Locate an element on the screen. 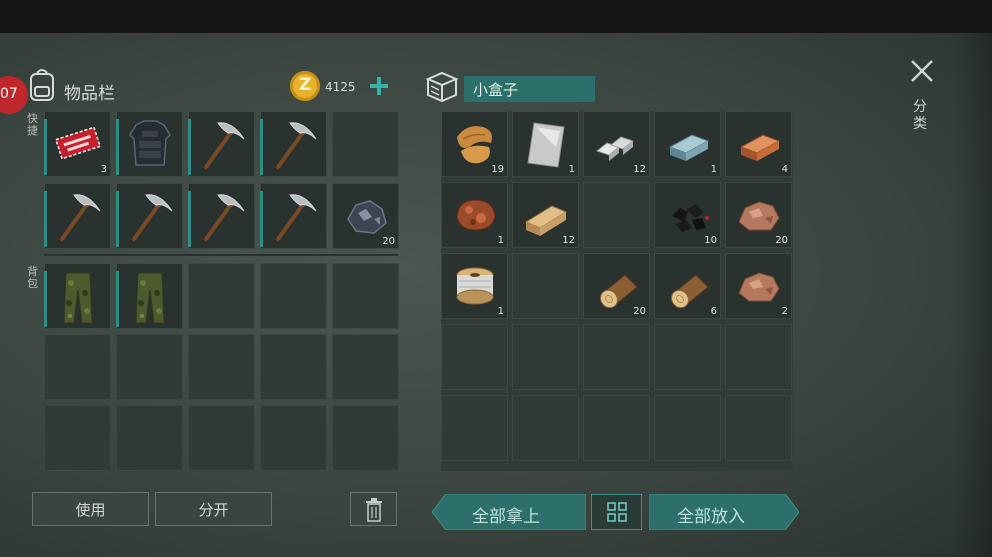 This screenshot has height=557, width=992. hotbar-label: 快捷 is located at coordinates (32, 124).